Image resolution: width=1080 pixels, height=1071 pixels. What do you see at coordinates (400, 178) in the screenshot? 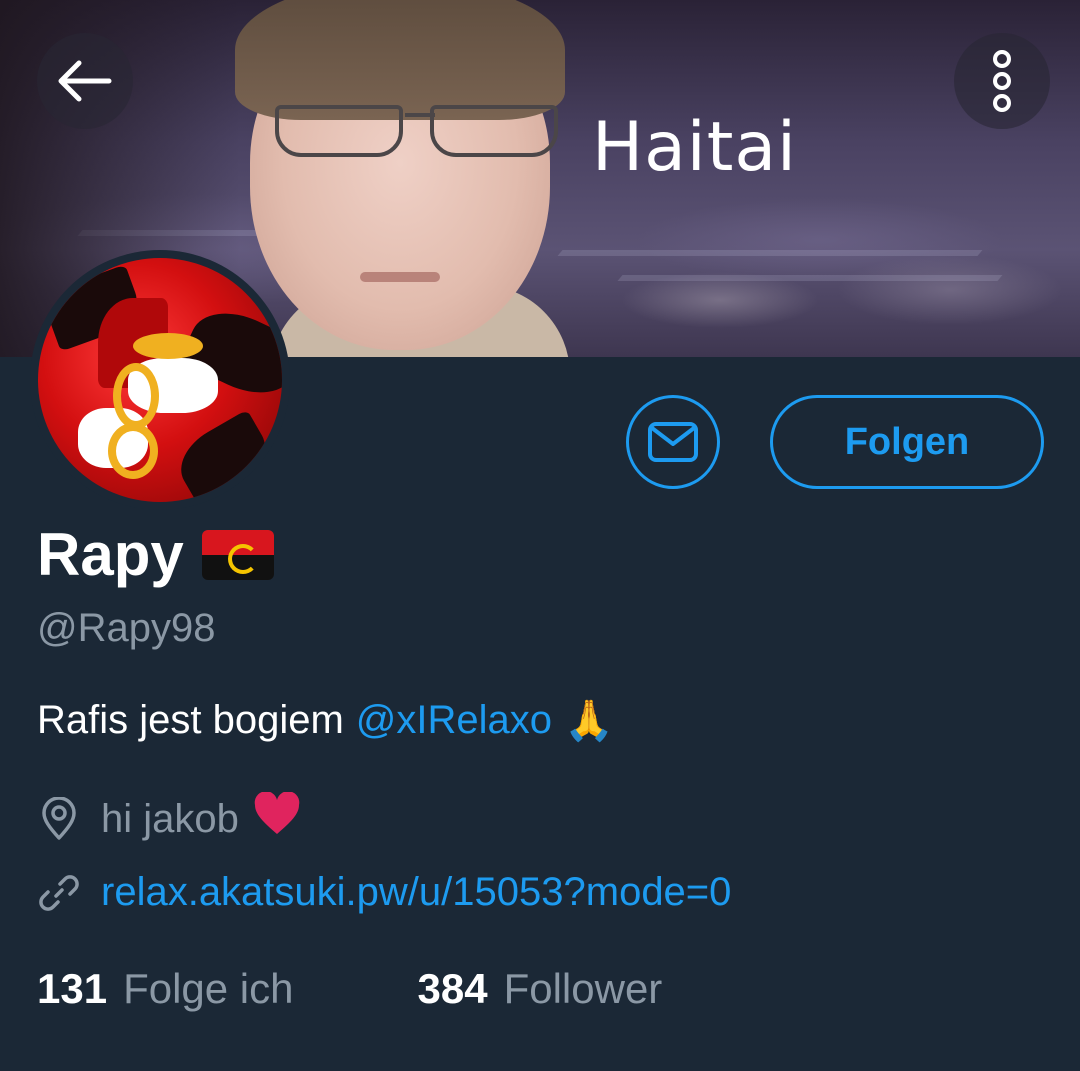
I see `banner-portrait` at bounding box center [400, 178].